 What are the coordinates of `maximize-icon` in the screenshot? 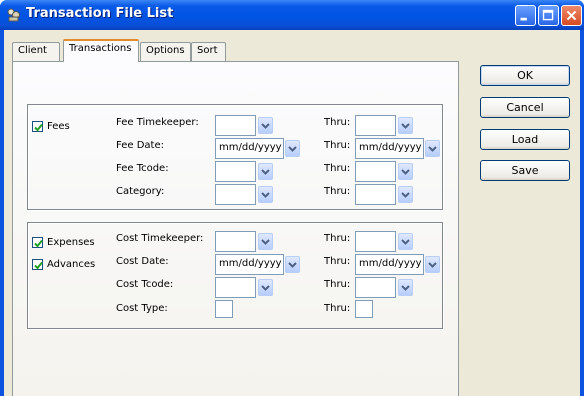 It's located at (548, 15).